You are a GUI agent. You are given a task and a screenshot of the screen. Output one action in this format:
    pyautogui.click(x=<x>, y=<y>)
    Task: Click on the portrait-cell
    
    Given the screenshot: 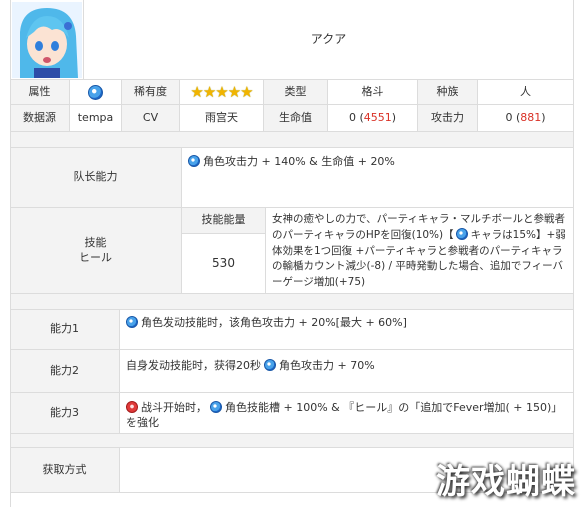 What is the action you would take?
    pyautogui.click(x=47, y=40)
    